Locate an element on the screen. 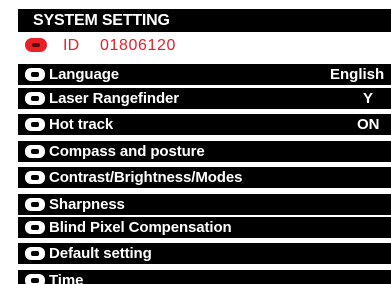 This screenshot has width=391, height=284. menu-item-label: Language is located at coordinates (84, 74).